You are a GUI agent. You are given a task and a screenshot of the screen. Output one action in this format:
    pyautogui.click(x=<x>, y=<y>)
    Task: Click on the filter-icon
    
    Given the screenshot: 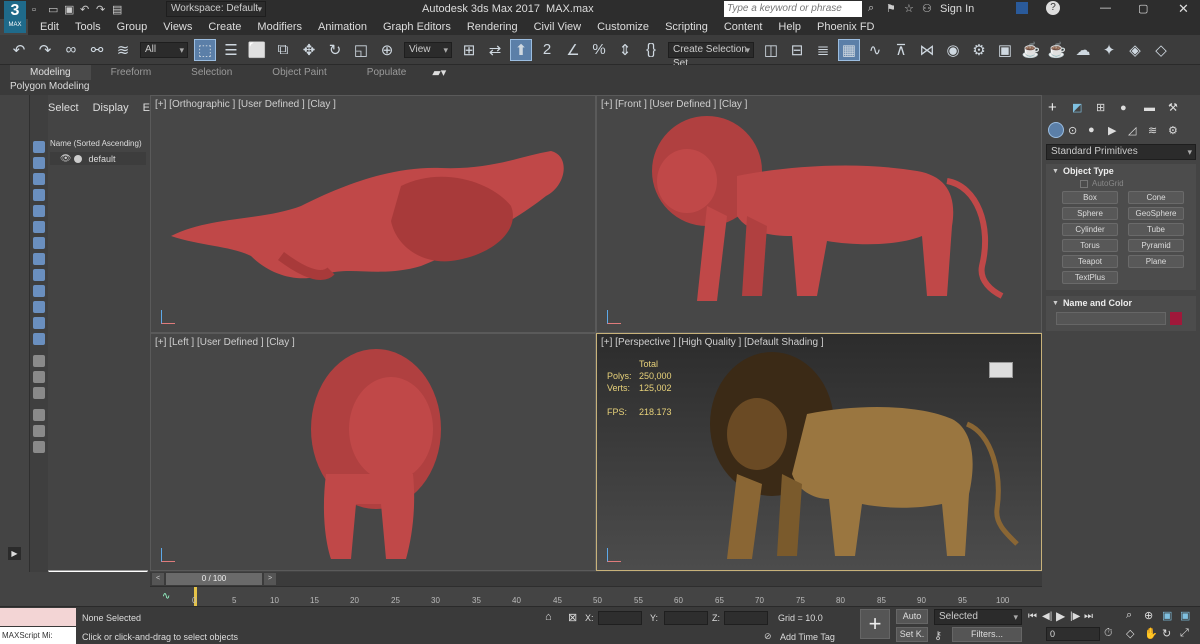 What is the action you would take?
    pyautogui.click(x=39, y=415)
    